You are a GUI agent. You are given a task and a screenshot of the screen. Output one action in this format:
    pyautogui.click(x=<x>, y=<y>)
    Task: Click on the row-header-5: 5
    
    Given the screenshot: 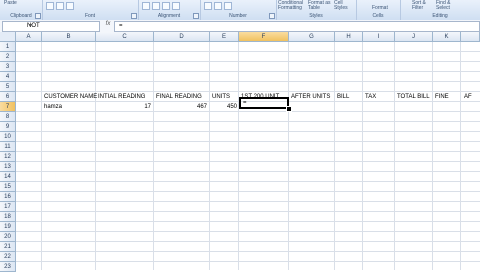 What is the action you would take?
    pyautogui.click(x=8, y=87)
    